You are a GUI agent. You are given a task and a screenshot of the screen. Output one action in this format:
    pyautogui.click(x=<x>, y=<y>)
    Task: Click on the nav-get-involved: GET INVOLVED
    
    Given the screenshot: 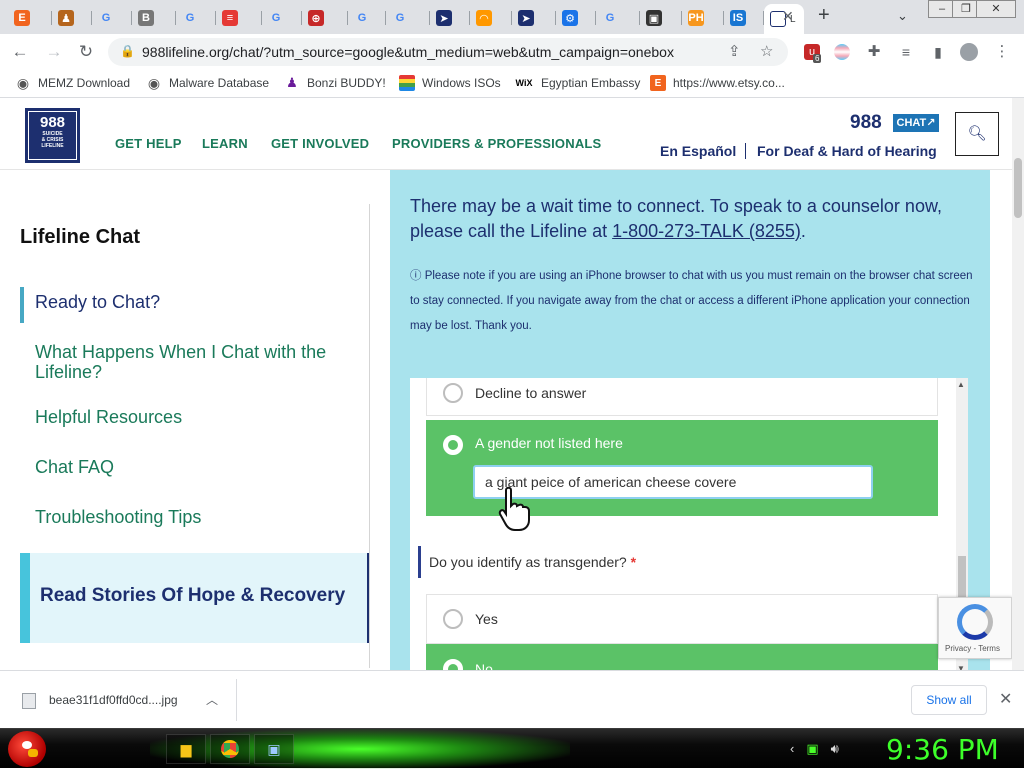 What is the action you would take?
    pyautogui.click(x=320, y=143)
    